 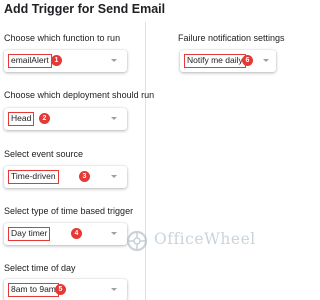 What do you see at coordinates (76, 233) in the screenshot?
I see `step-badge-4: 4` at bounding box center [76, 233].